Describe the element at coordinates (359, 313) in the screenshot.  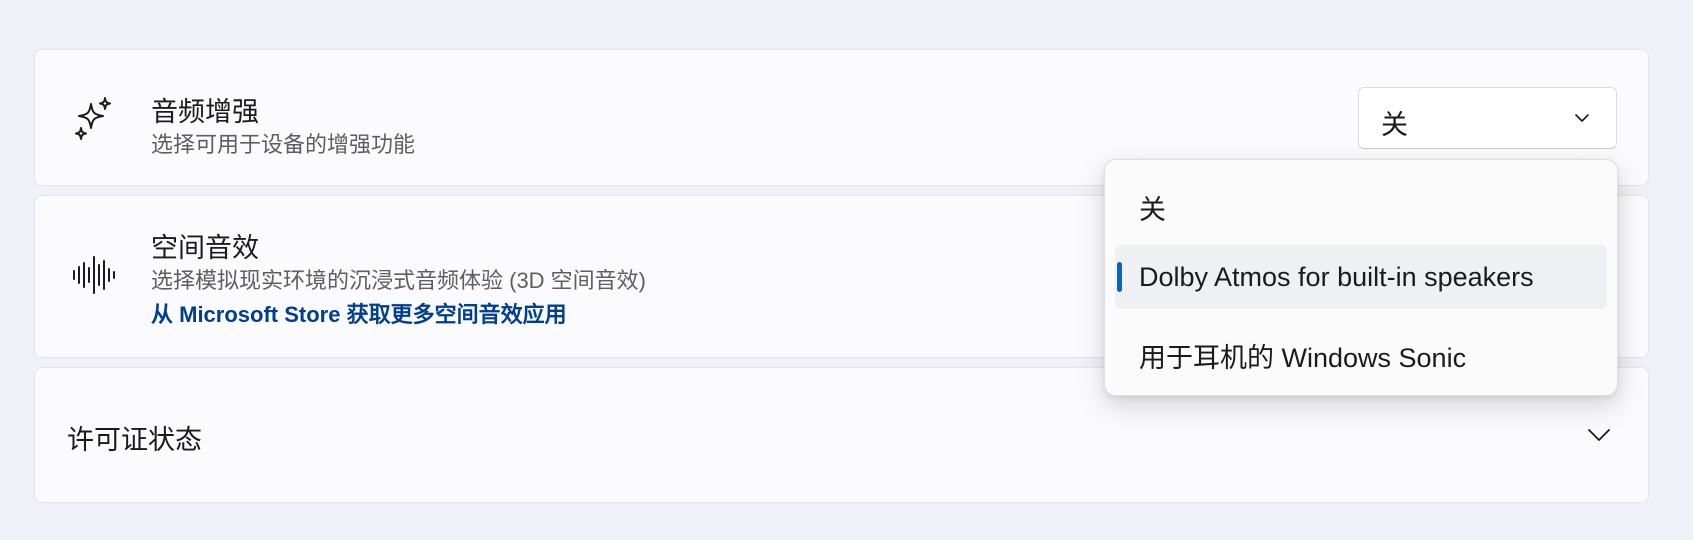
I see `microsoft-store-link: 从 Microsoft Store 获取更多空间音效应用` at that location.